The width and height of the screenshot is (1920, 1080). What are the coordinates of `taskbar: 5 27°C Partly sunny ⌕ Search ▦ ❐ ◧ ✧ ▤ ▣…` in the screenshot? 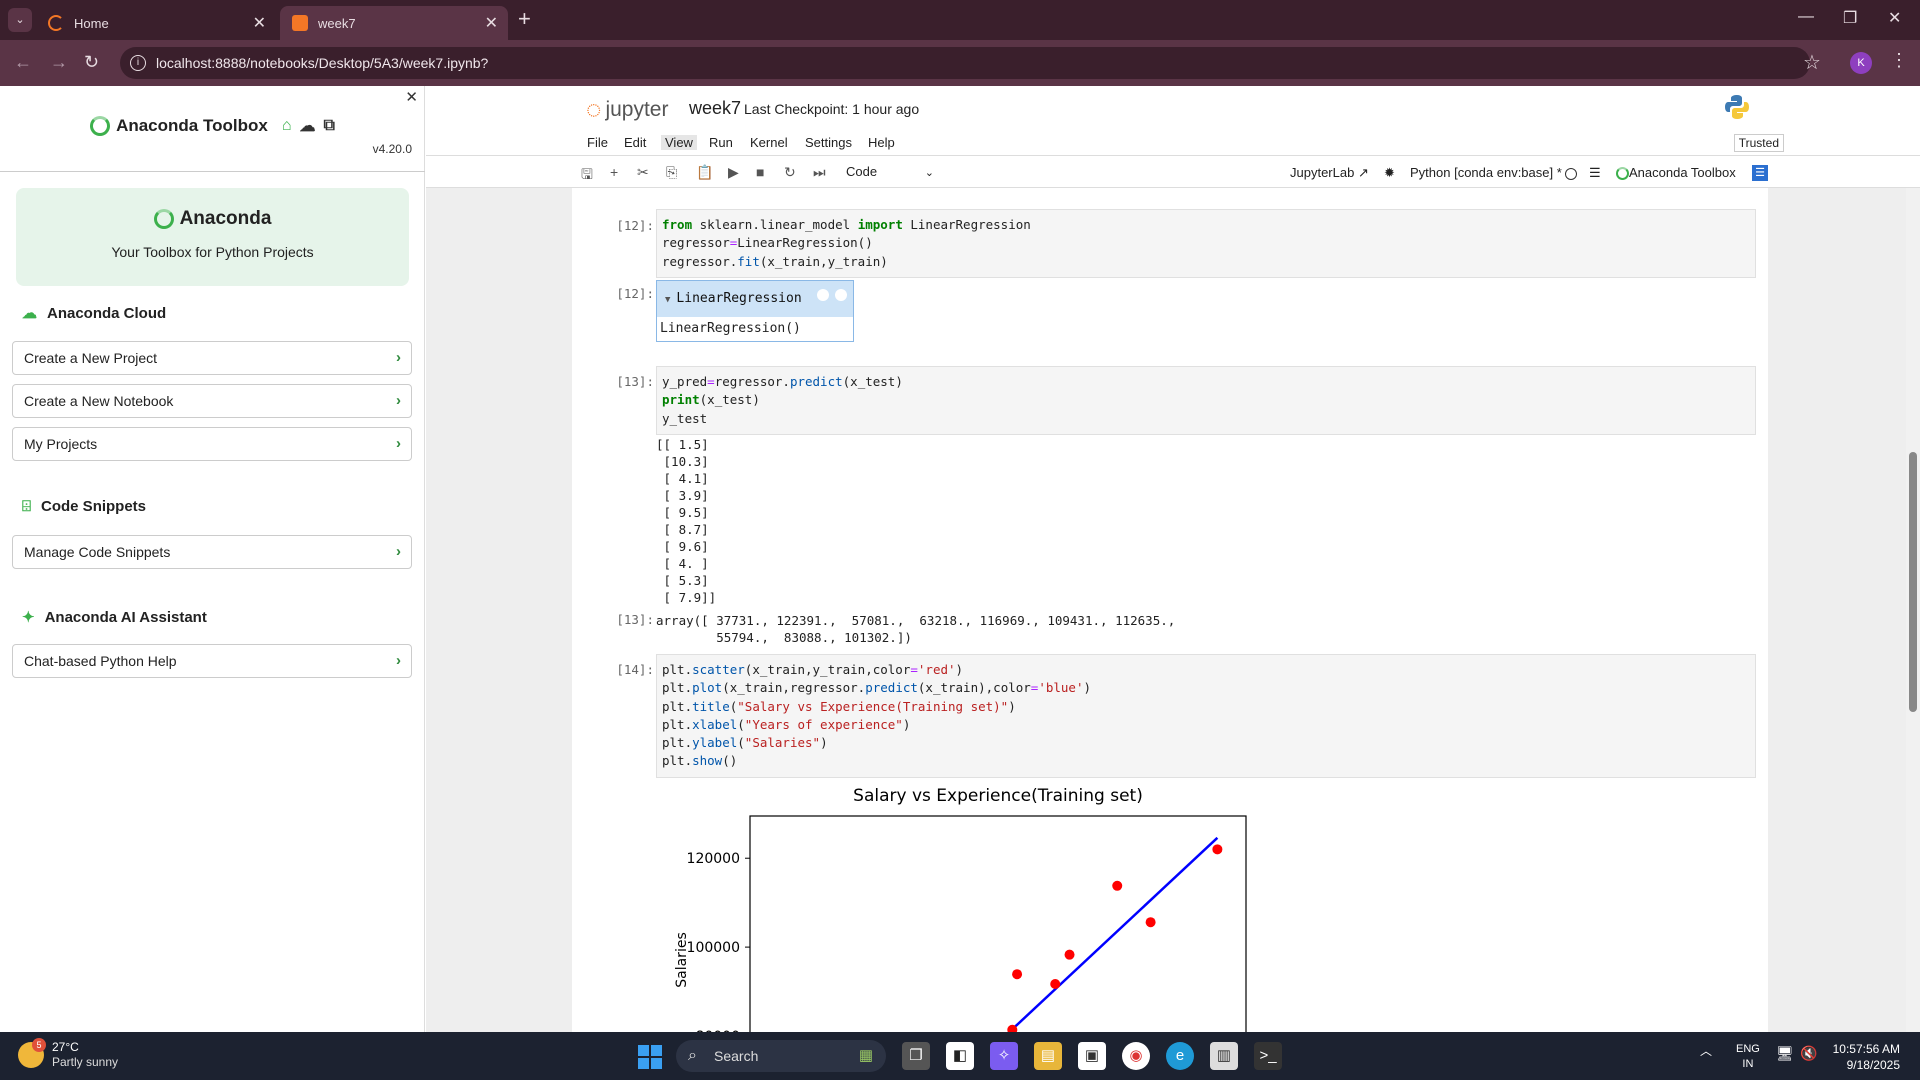 It's located at (960, 1056).